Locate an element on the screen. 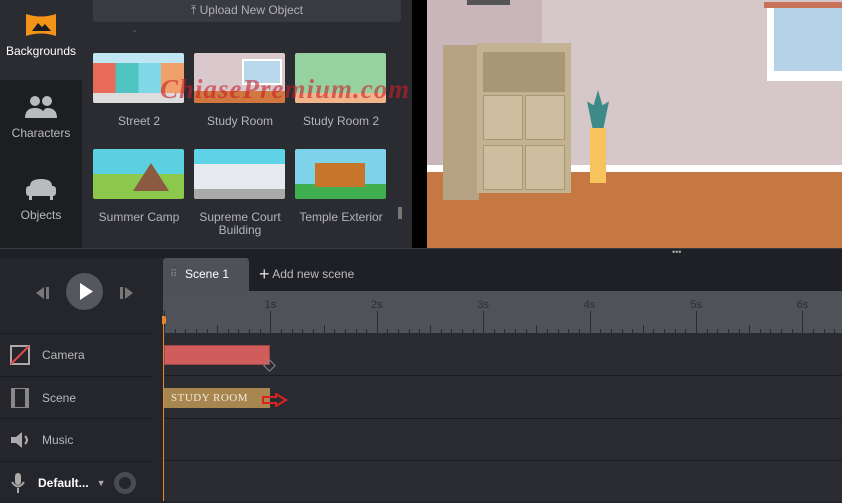  background-label: Temple Exterior is located at coordinates (341, 217).